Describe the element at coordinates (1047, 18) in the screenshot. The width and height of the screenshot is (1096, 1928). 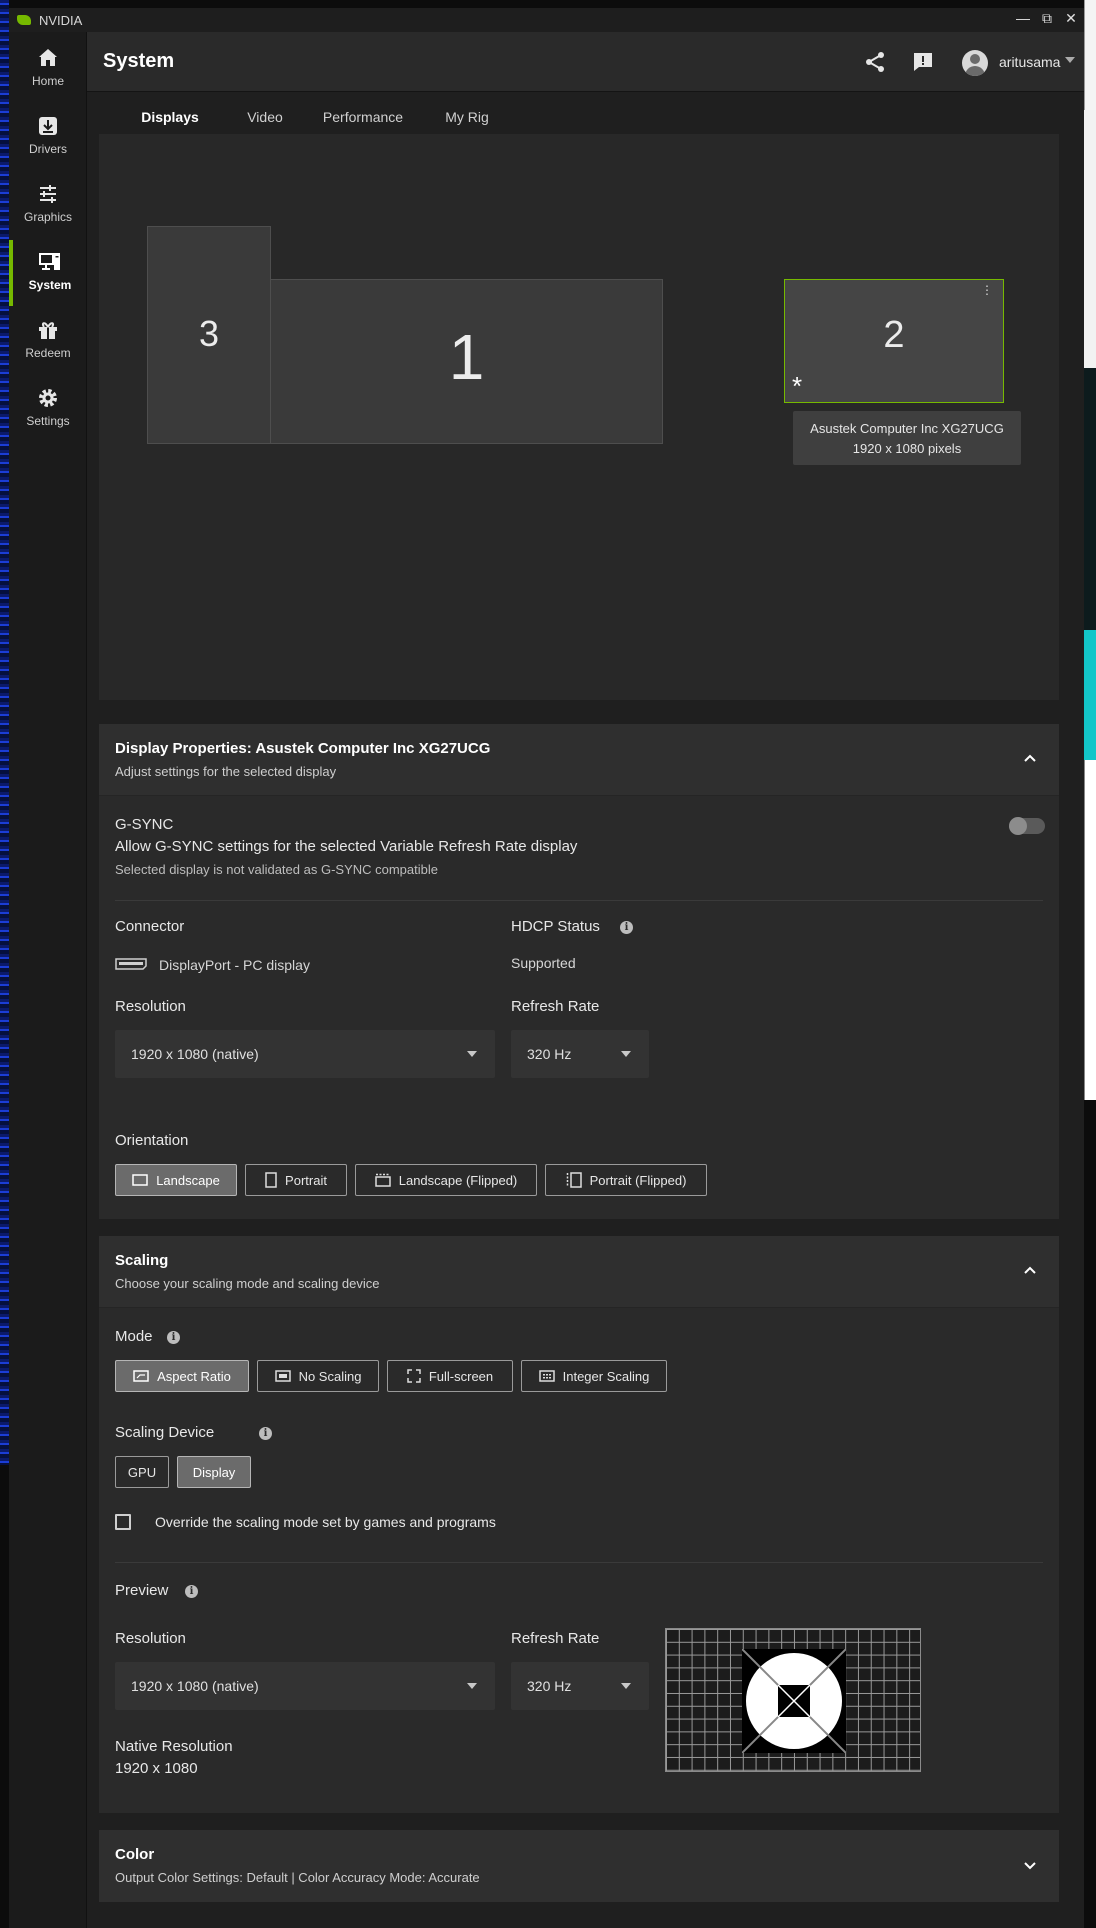
I see `restore-button: ⧉` at that location.